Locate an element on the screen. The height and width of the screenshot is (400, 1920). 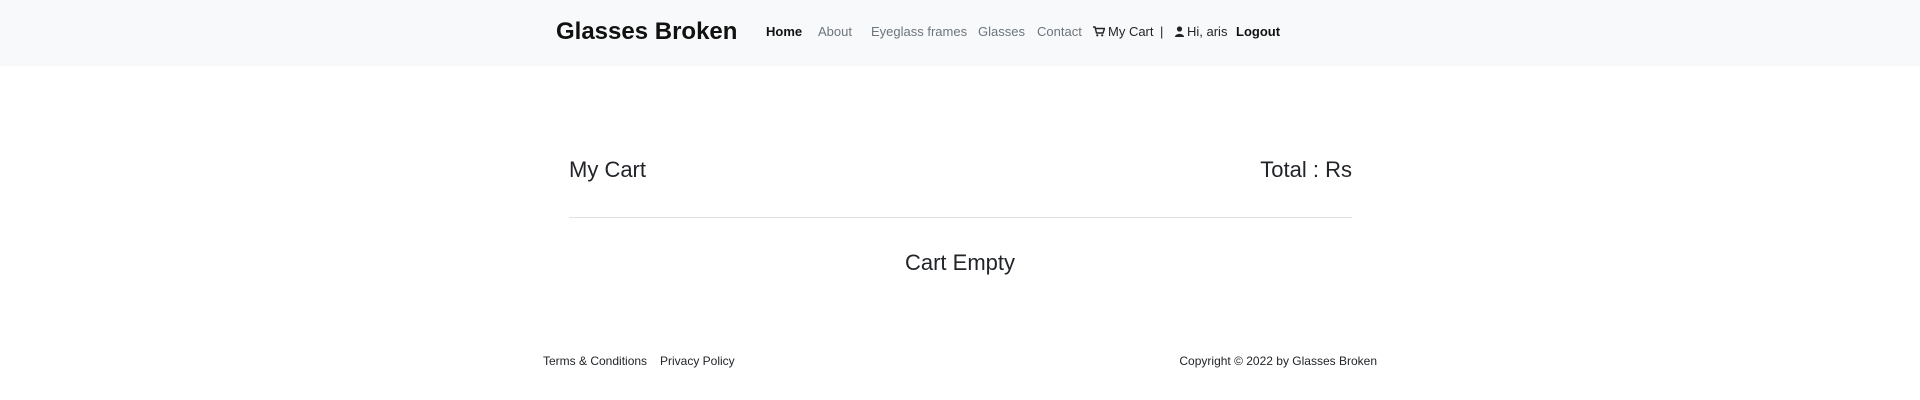
nav-user-greeting-label: Hi, aris is located at coordinates (1207, 31).